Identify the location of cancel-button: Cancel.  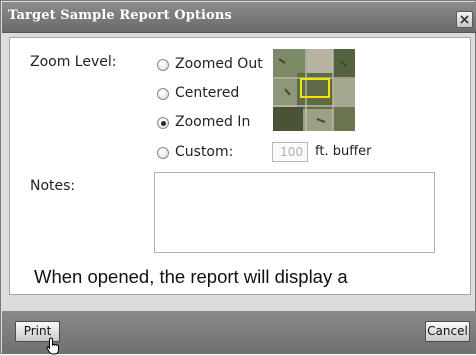
(447, 331).